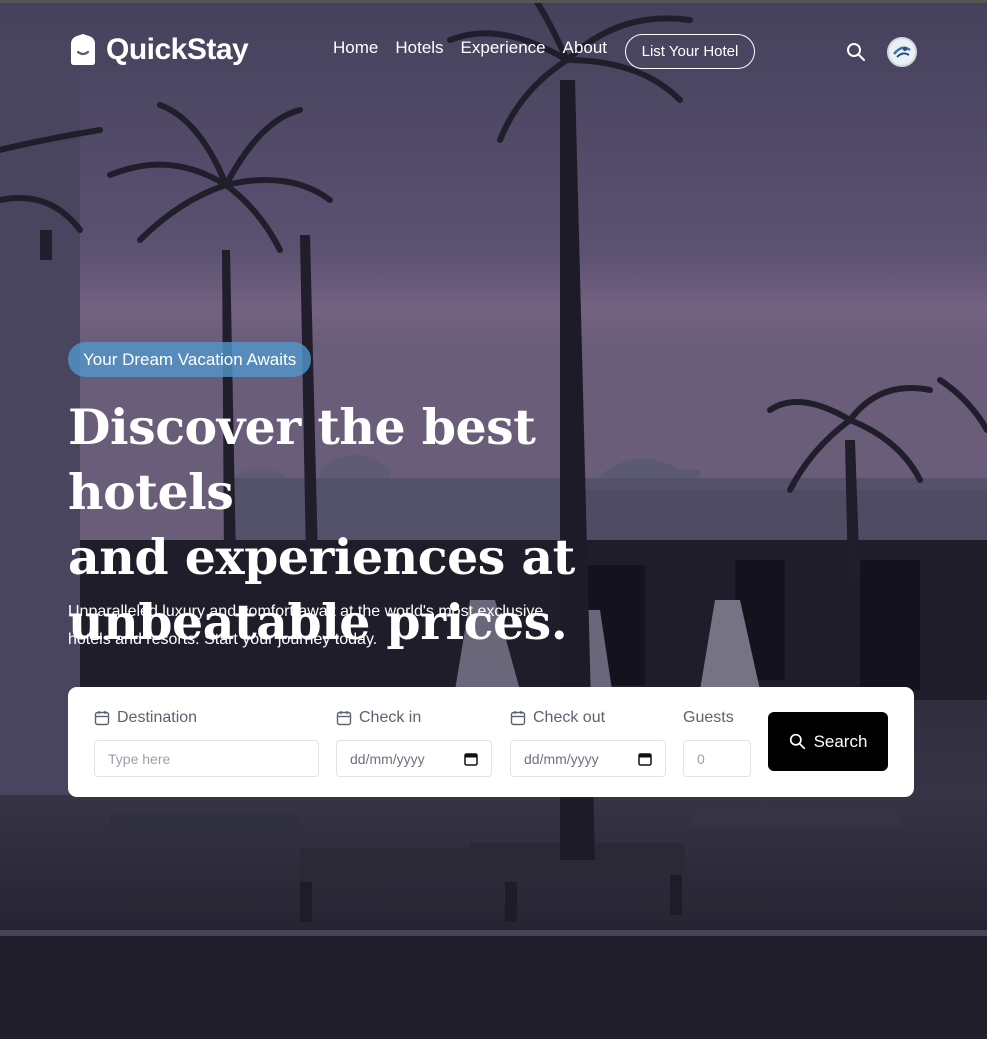 This screenshot has width=987, height=1039. Describe the element at coordinates (569, 717) in the screenshot. I see `check-out-label: Check out` at that location.